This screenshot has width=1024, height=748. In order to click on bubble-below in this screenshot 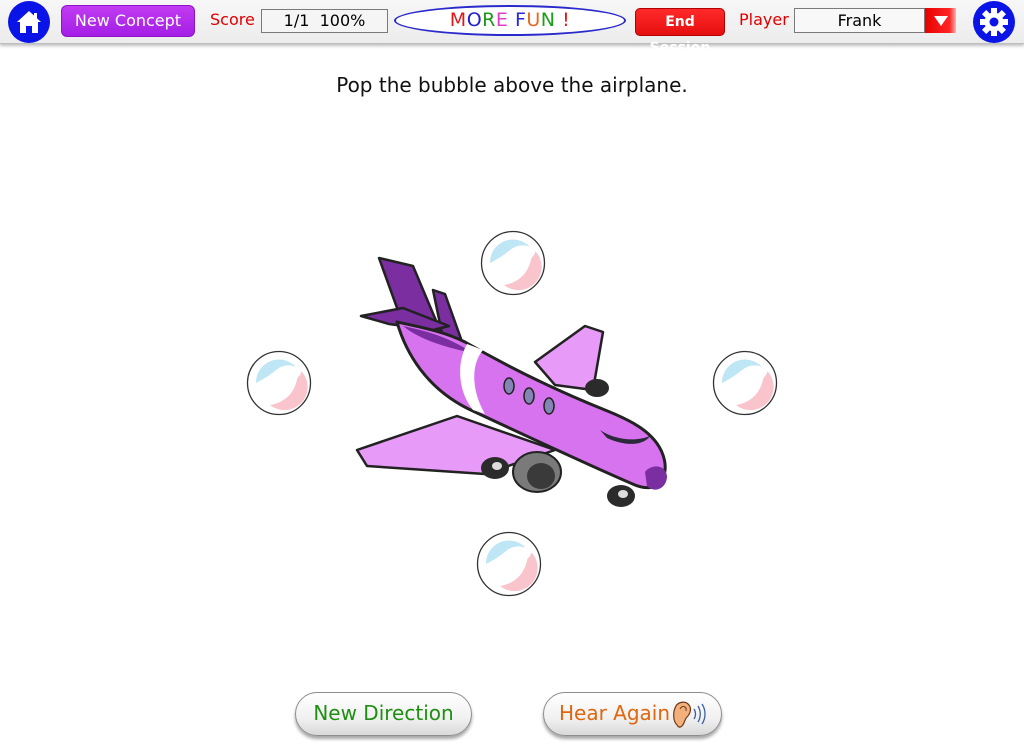, I will do `click(509, 564)`.